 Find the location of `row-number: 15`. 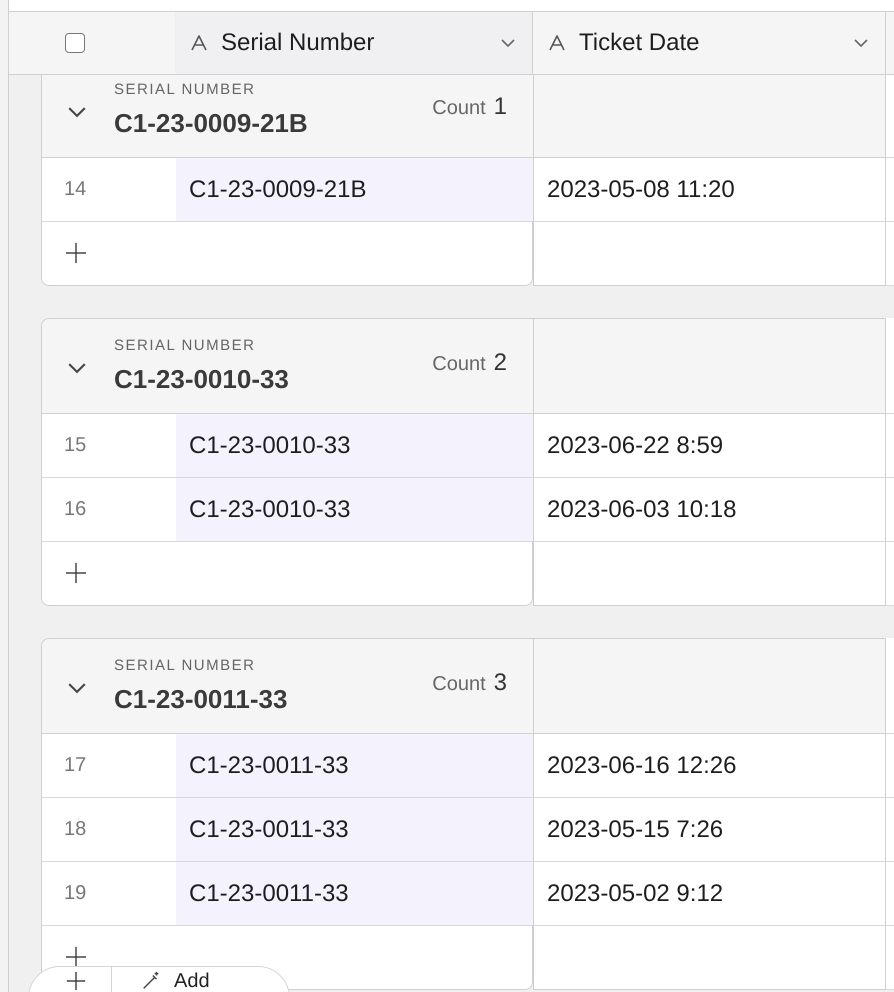

row-number: 15 is located at coordinates (75, 445).